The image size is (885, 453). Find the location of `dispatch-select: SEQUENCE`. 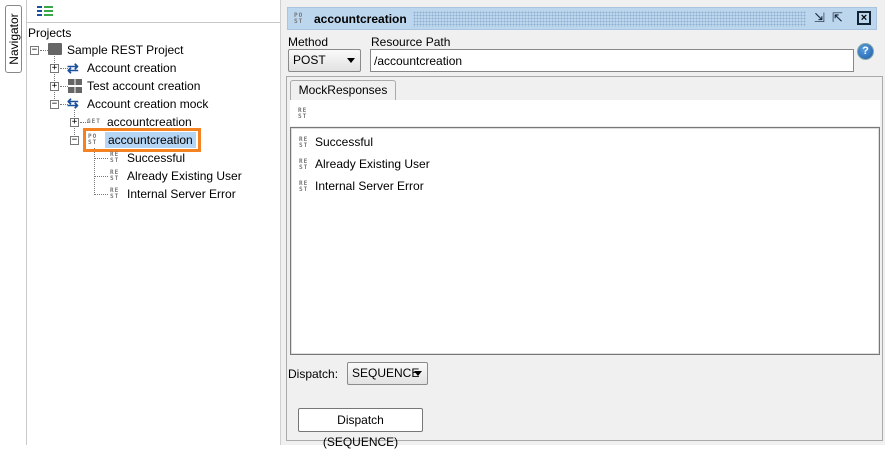

dispatch-select: SEQUENCE is located at coordinates (387, 373).